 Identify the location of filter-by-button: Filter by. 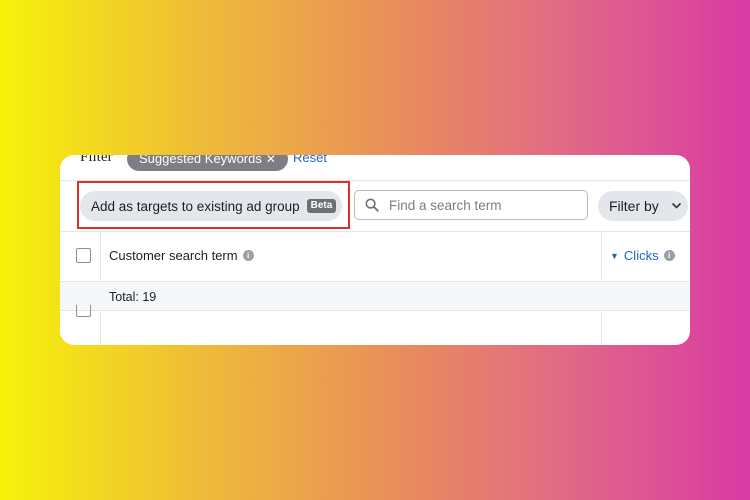
(643, 206).